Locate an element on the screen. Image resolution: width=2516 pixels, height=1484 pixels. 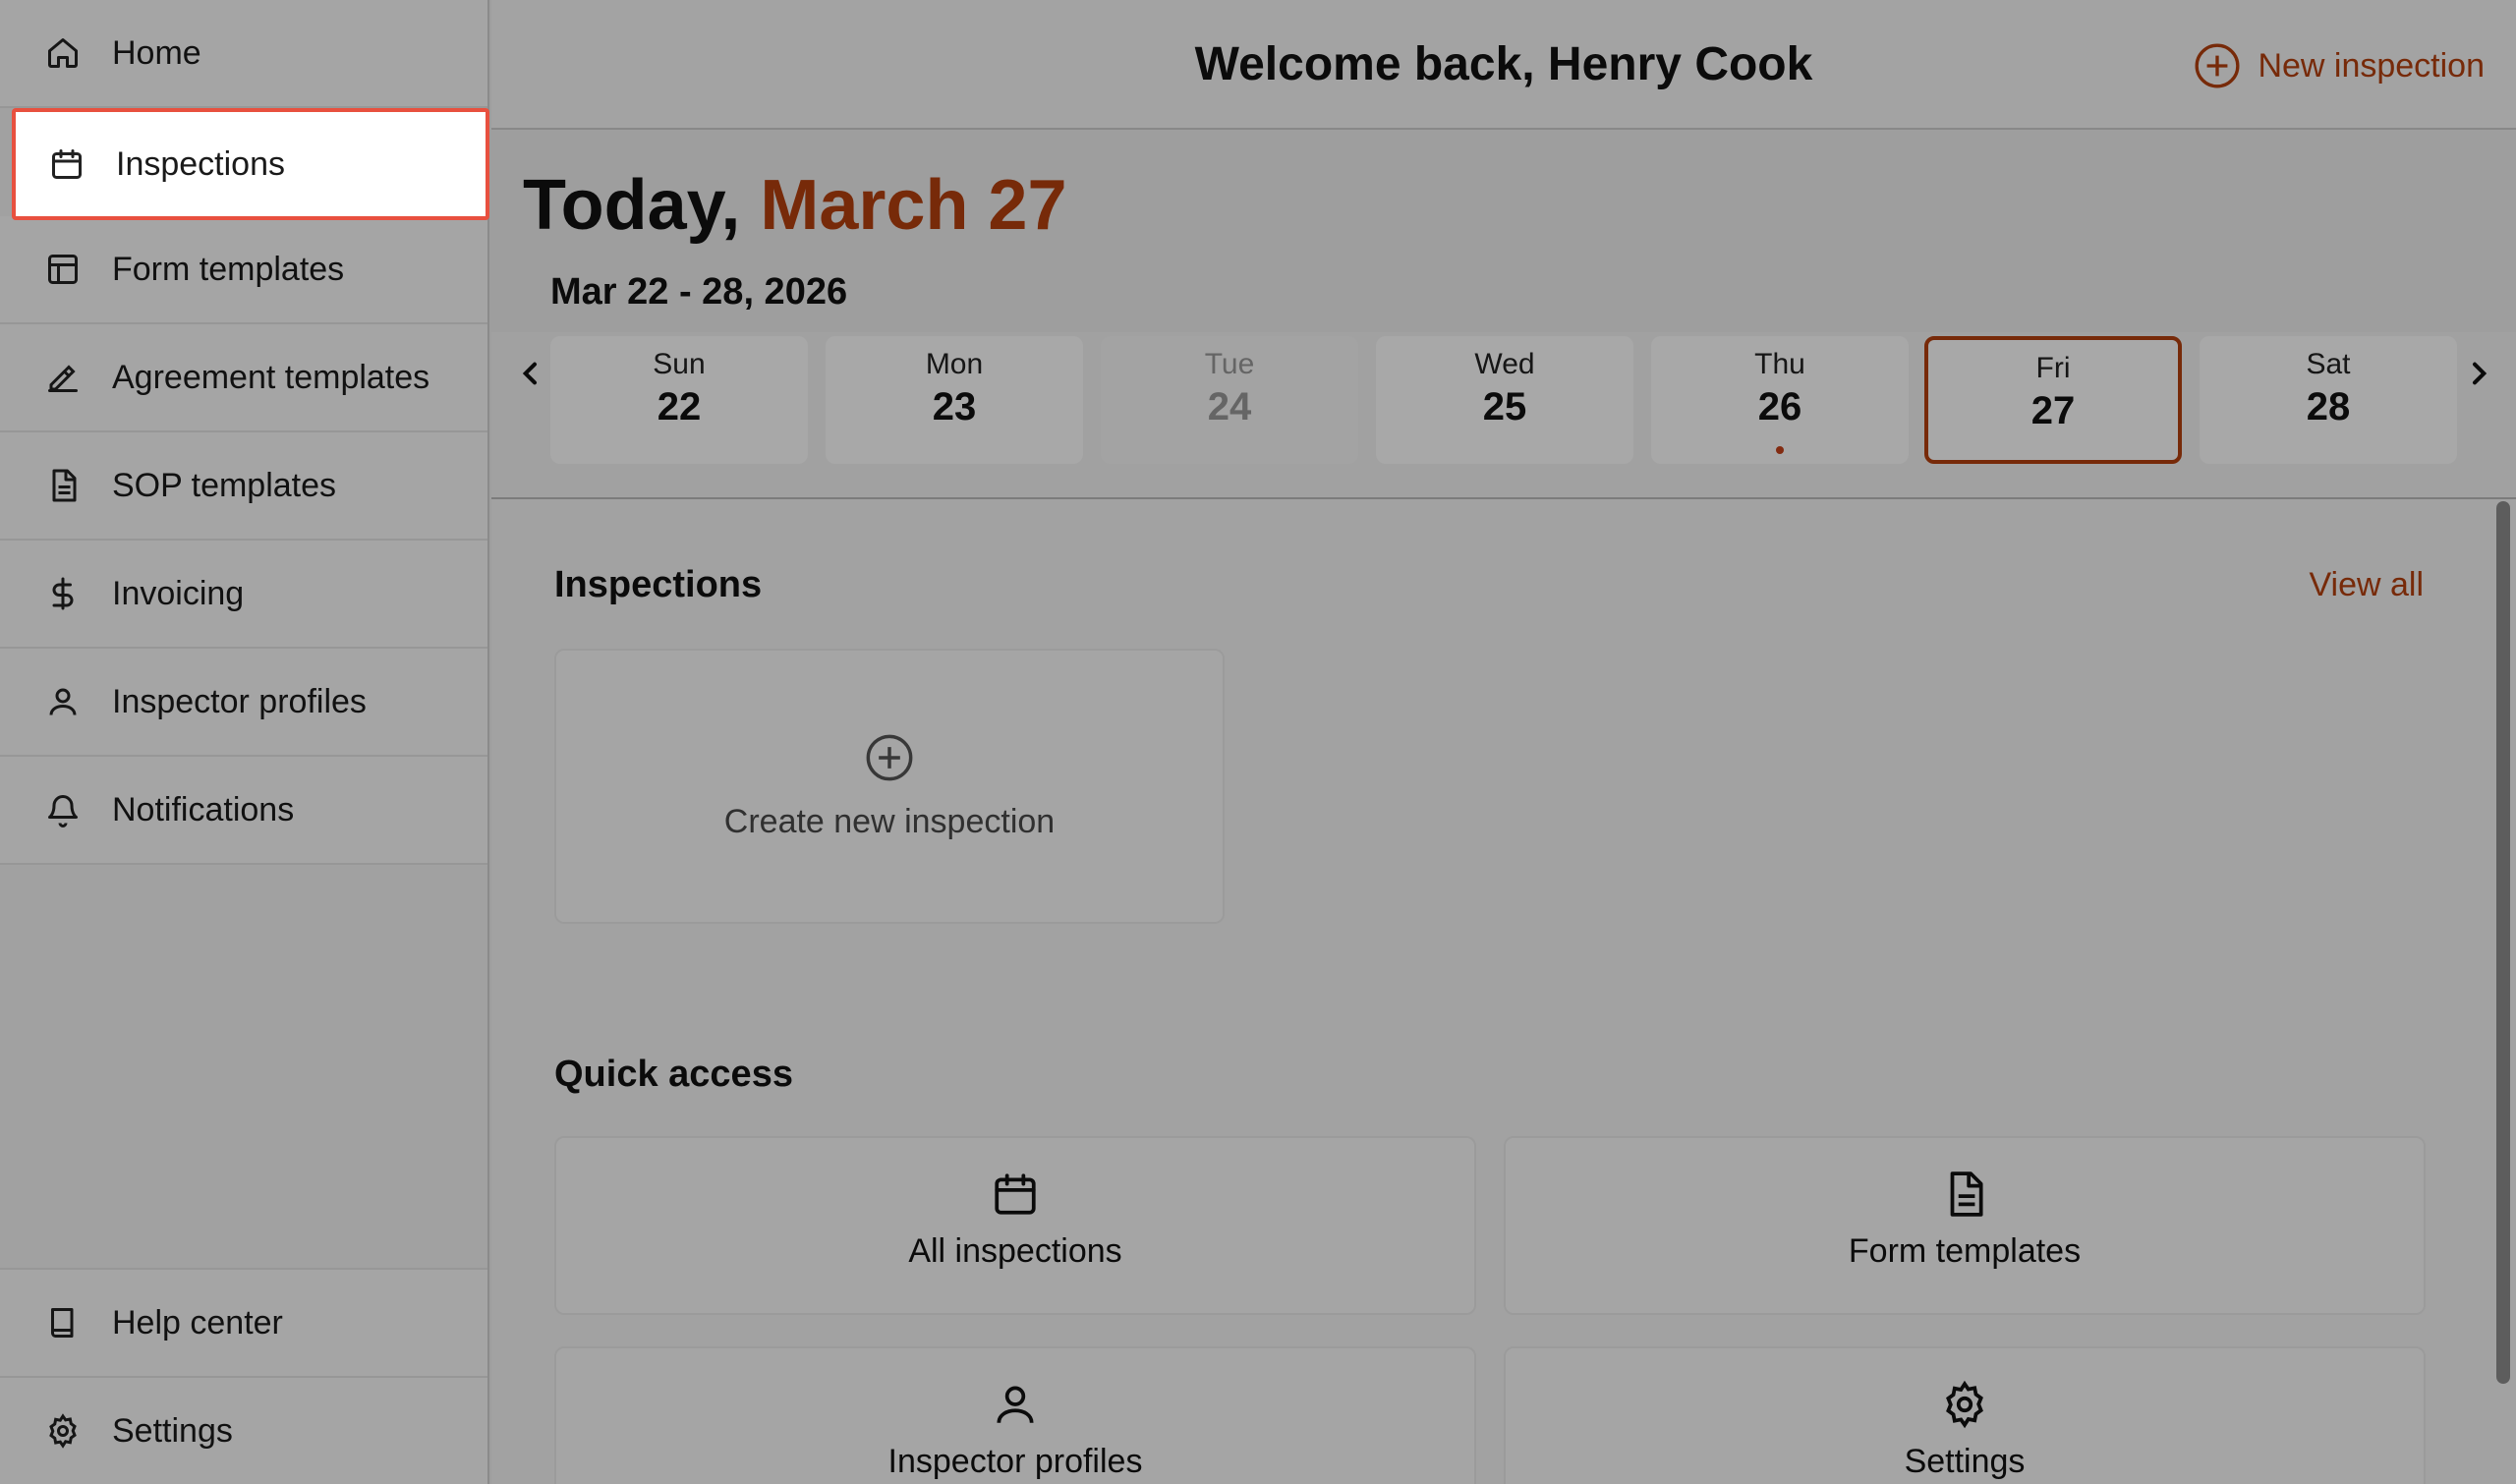
day-number: 26 is located at coordinates (1779, 406).